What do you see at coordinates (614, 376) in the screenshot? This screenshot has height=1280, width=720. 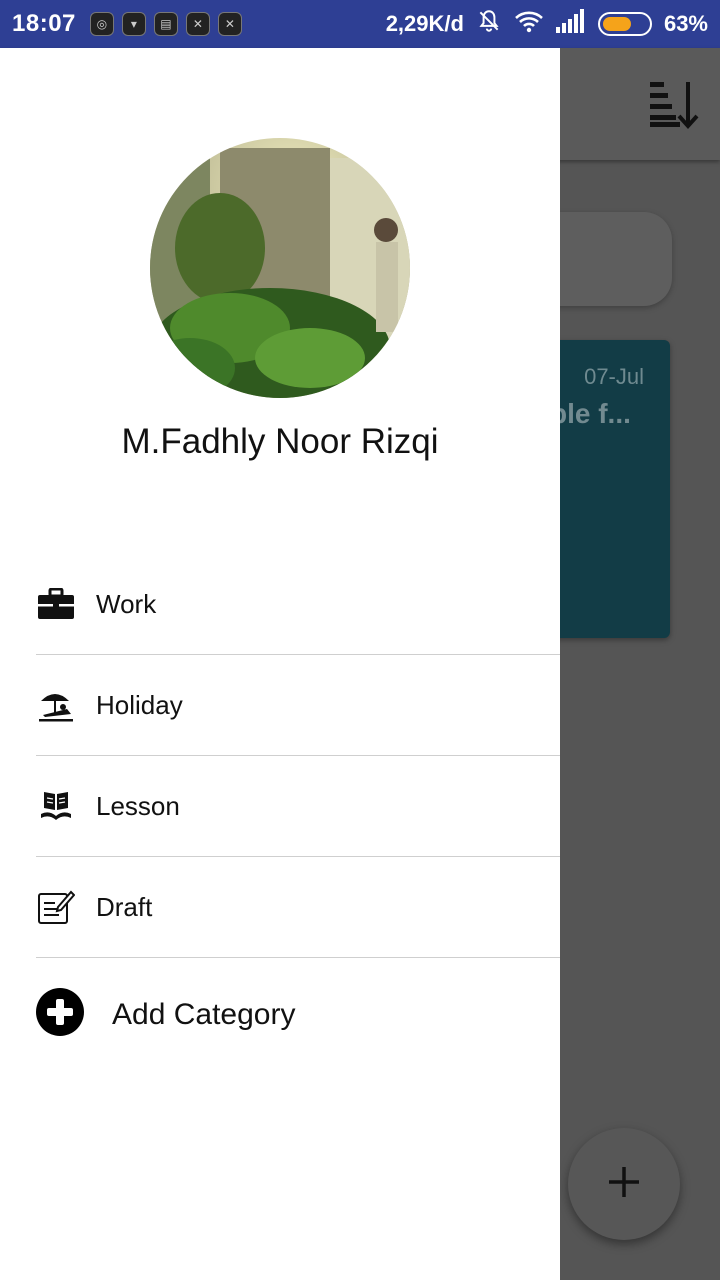 I see `note-card-date: 07-Jul` at bounding box center [614, 376].